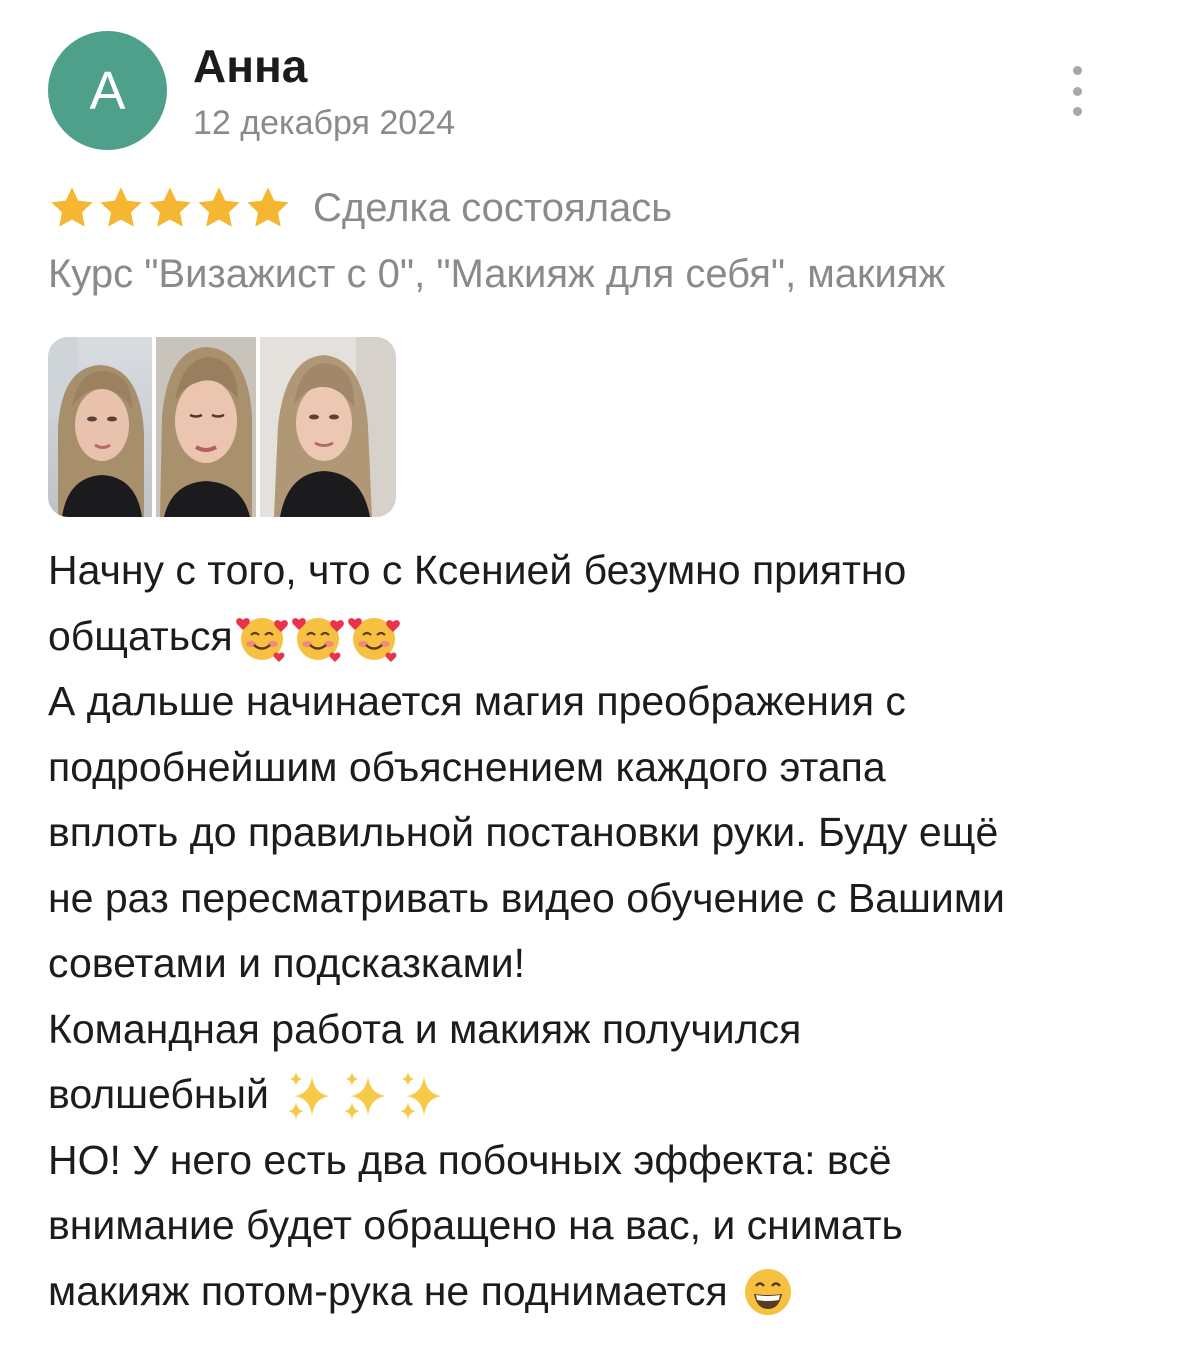 The width and height of the screenshot is (1179, 1351). I want to click on review-date: 12 декабря 2024, so click(324, 123).